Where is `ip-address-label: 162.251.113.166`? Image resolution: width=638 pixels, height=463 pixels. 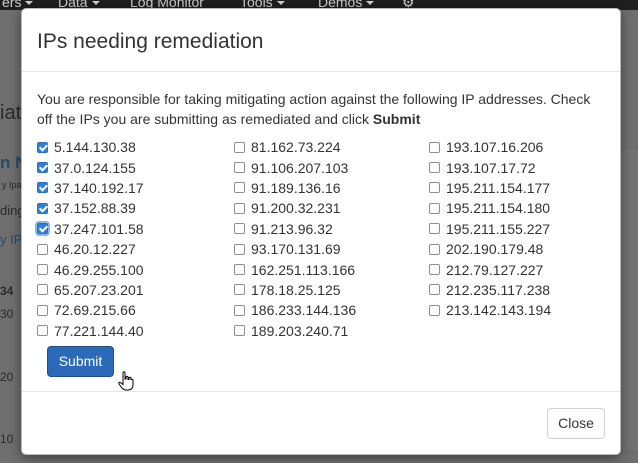
ip-address-label: 162.251.113.166 is located at coordinates (303, 269).